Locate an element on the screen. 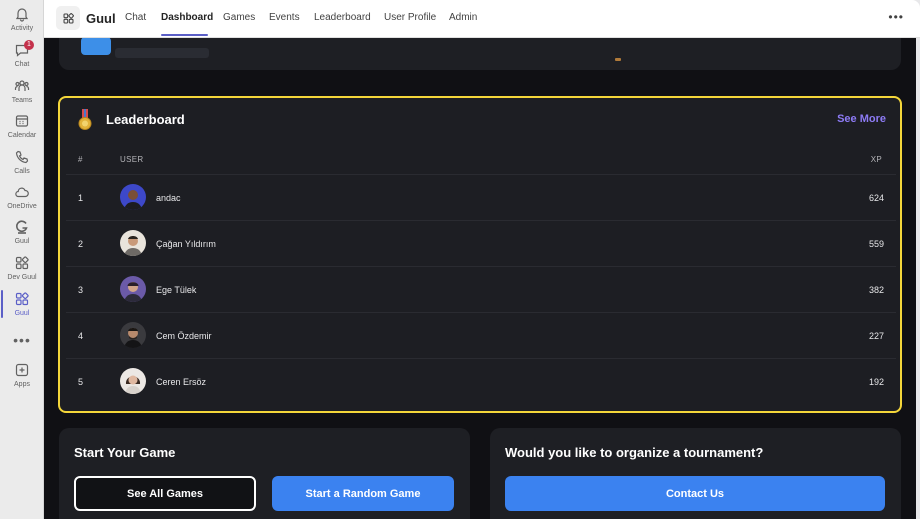 Image resolution: width=920 pixels, height=519 pixels. rail-item-dev-guul: Dev Guul is located at coordinates (22, 272).